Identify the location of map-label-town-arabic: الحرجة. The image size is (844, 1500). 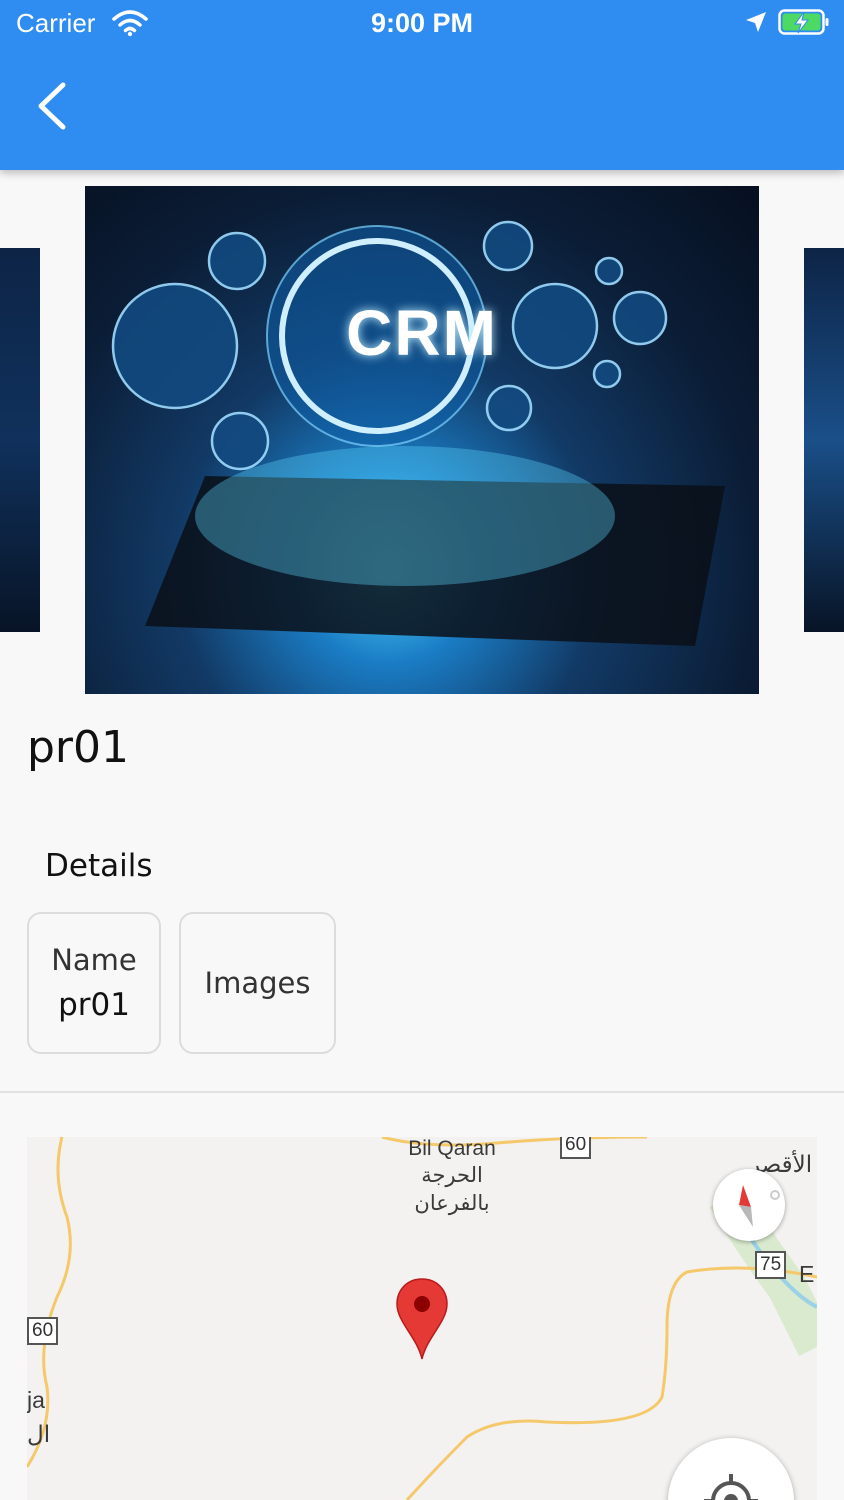
(452, 1175).